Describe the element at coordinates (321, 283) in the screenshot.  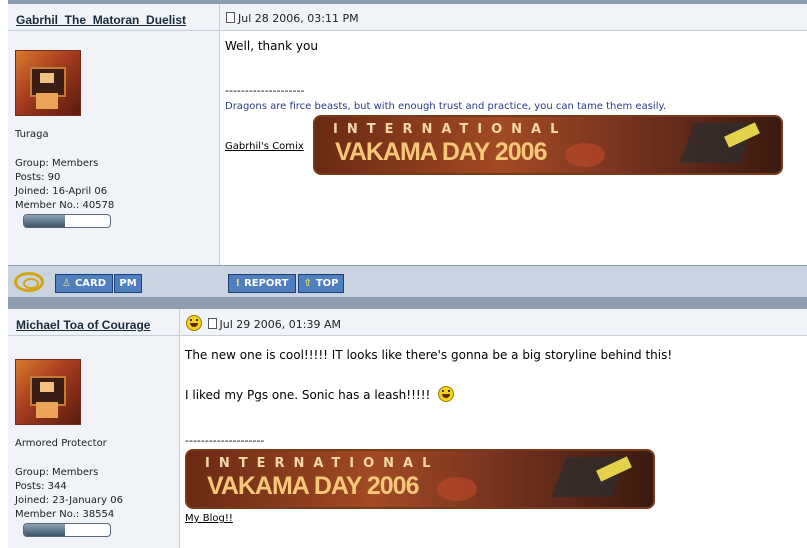
I see `top-button: ⇧ TOP` at that location.